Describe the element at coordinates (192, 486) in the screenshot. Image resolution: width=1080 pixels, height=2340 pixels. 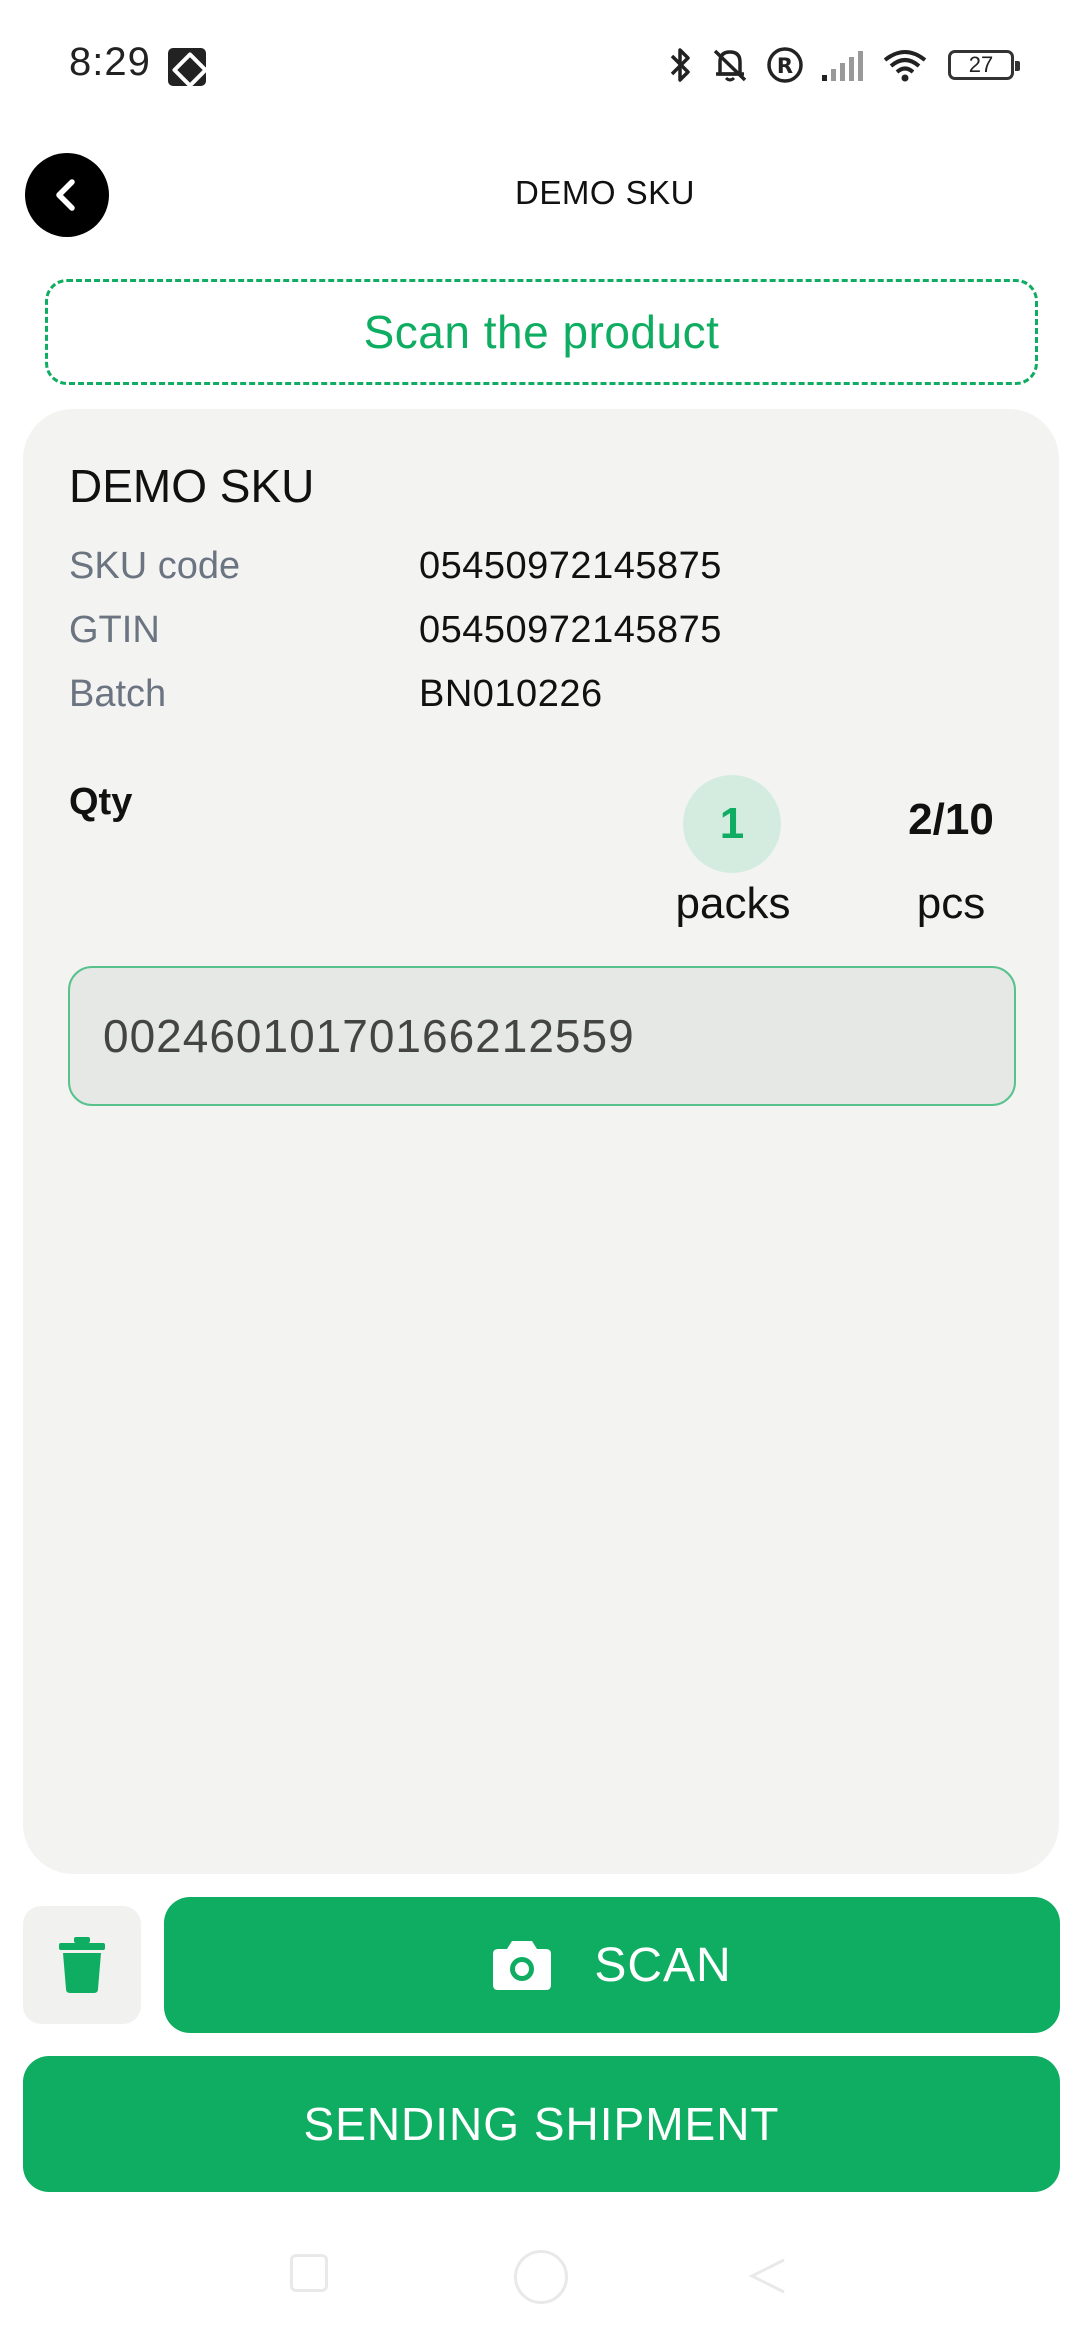
I see `product-name: DEMO SKU` at that location.